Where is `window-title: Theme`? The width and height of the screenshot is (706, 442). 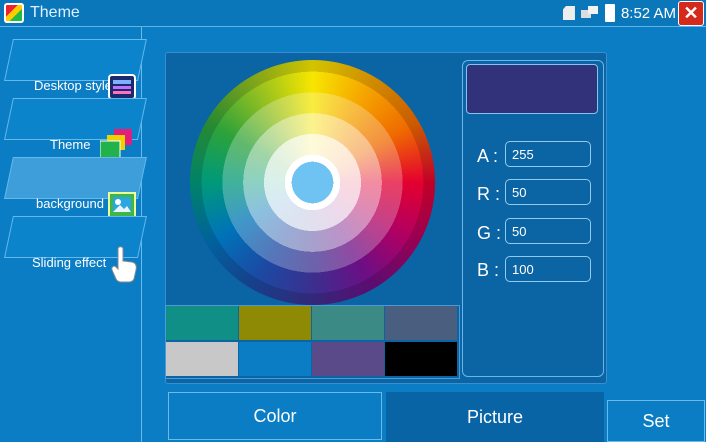
window-title: Theme is located at coordinates (55, 12).